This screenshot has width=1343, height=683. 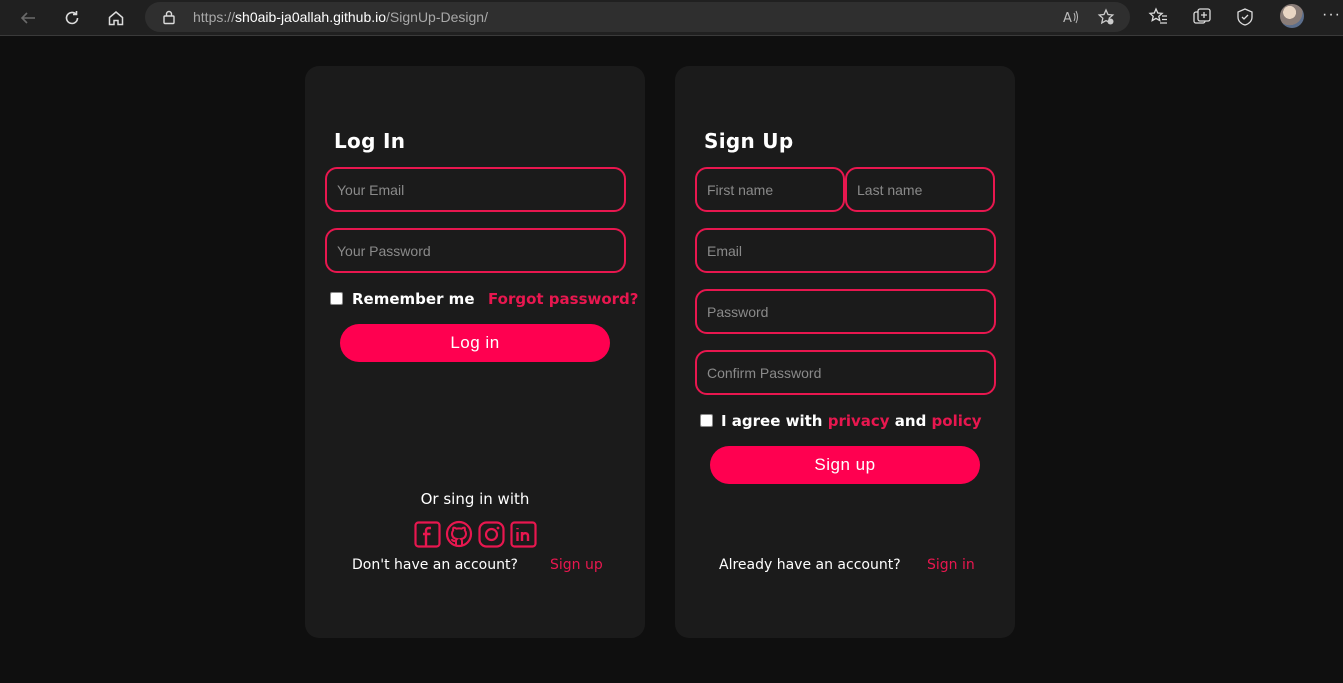 What do you see at coordinates (850, 250) in the screenshot?
I see `signup-email-input` at bounding box center [850, 250].